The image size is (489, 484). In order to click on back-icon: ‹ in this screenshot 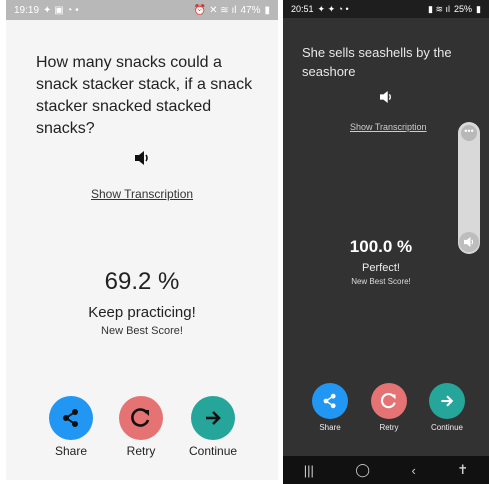, I will do `click(413, 470)`.